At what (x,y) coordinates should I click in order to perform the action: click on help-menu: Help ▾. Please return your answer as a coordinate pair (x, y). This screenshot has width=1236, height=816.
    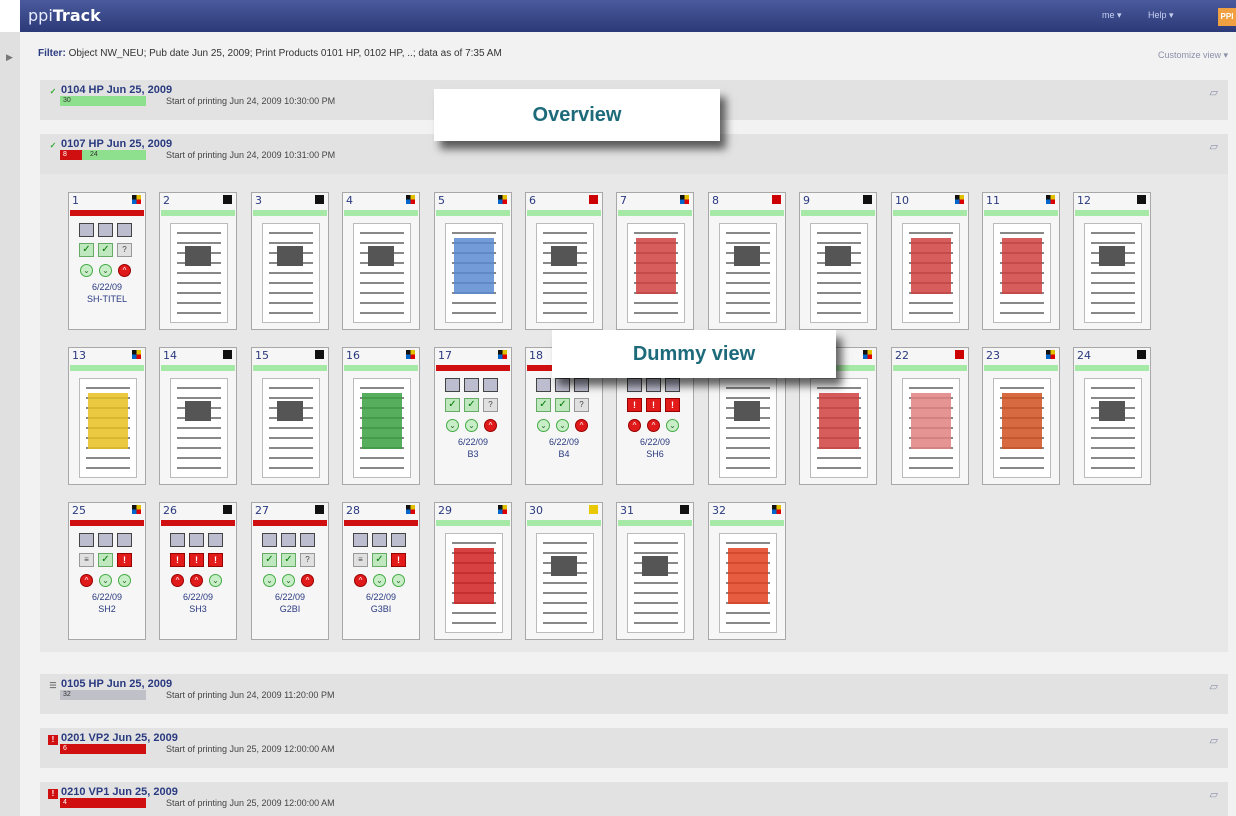
    Looking at the image, I should click on (1161, 15).